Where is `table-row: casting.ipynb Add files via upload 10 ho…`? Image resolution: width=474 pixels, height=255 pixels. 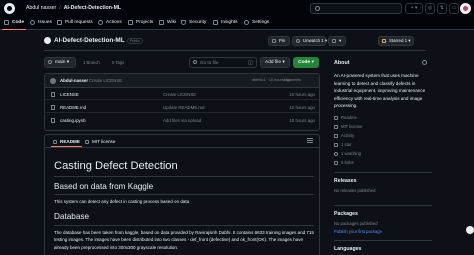 table-row: casting.ipynb Add files via upload 10 ho… is located at coordinates (182, 120).